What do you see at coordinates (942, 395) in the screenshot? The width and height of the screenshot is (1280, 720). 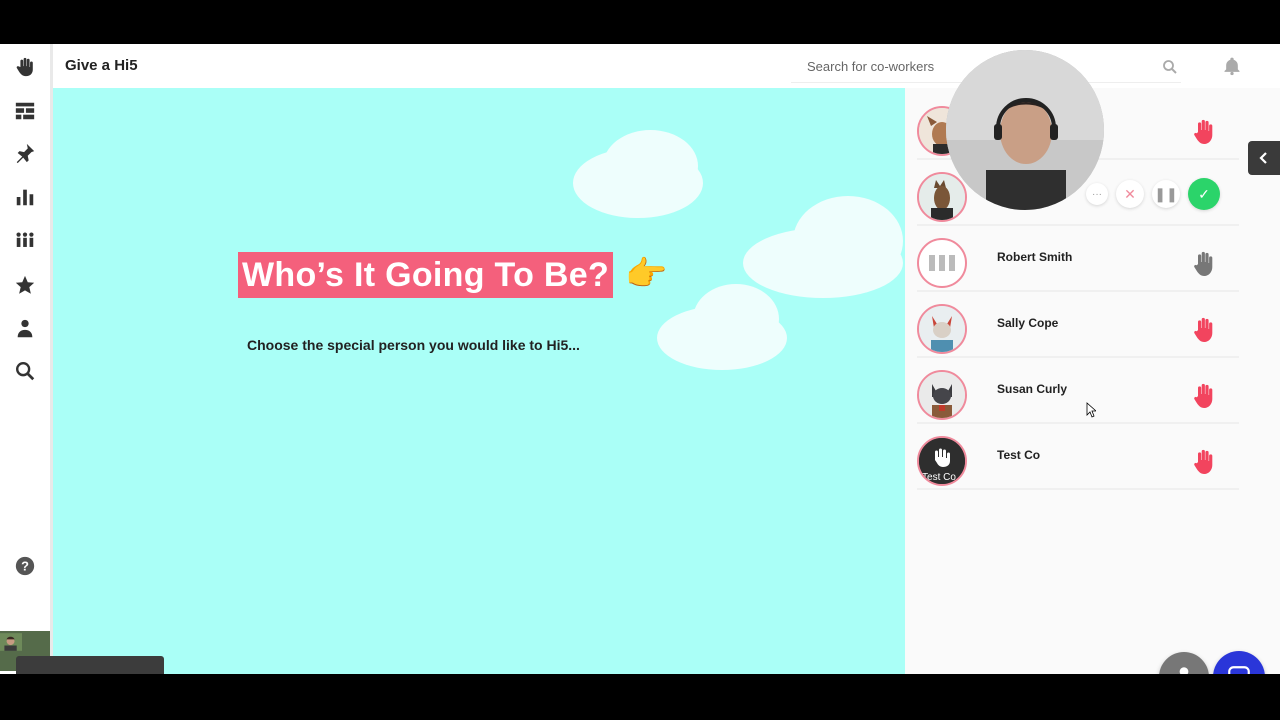 I see `cat-avatar` at bounding box center [942, 395].